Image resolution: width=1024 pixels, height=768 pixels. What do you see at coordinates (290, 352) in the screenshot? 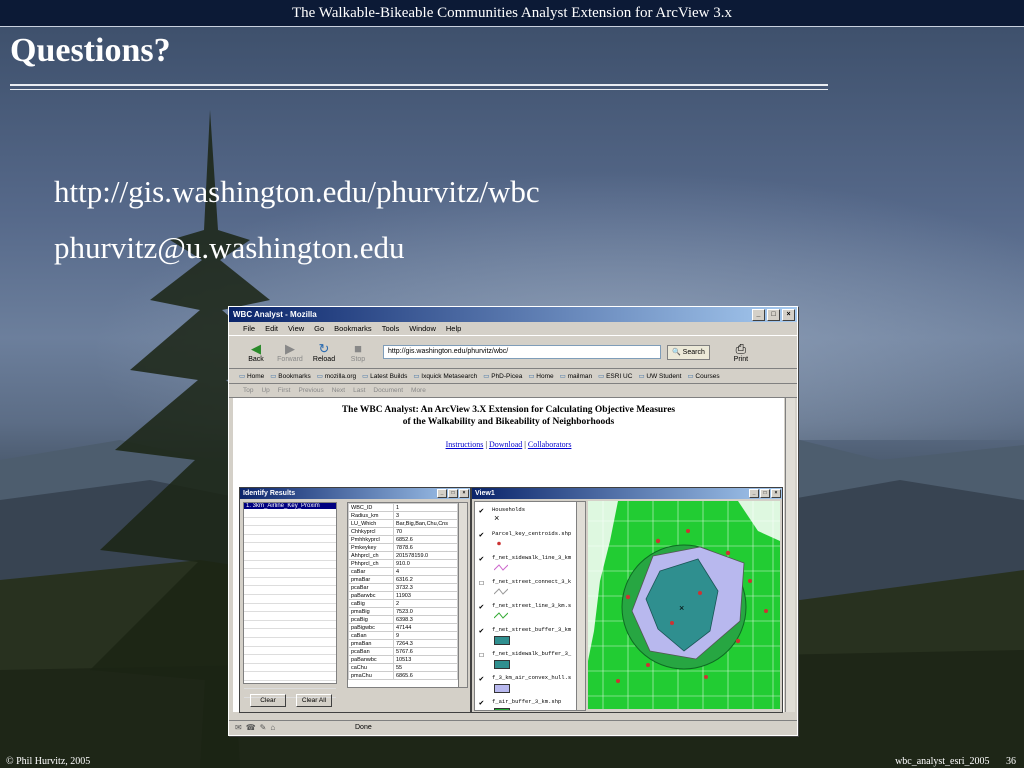
I see `forward-button: ▶ Forward` at bounding box center [290, 352].